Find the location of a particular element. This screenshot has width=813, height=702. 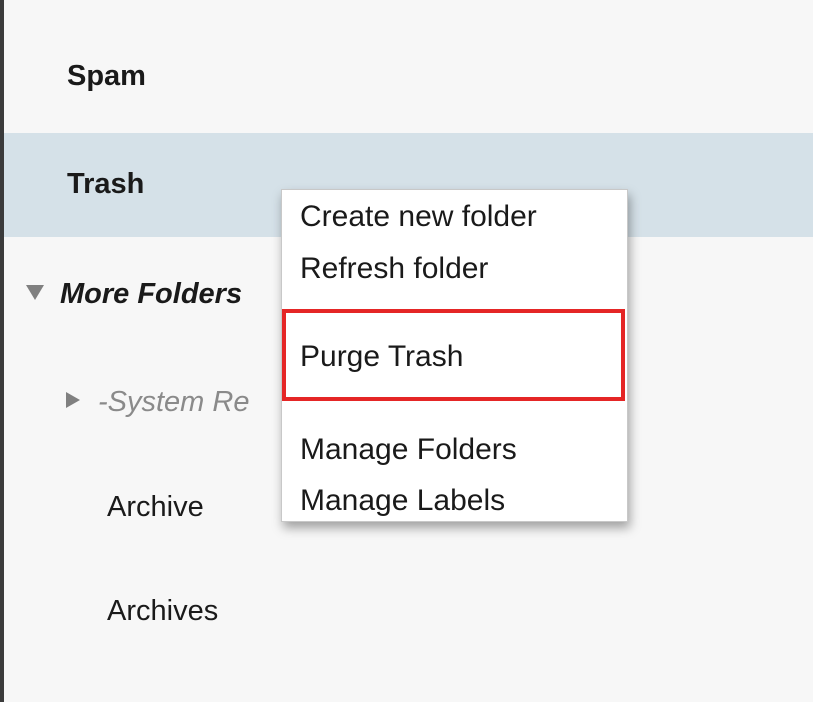

menu-item-manage-labels: Manage Labels is located at coordinates (402, 501).